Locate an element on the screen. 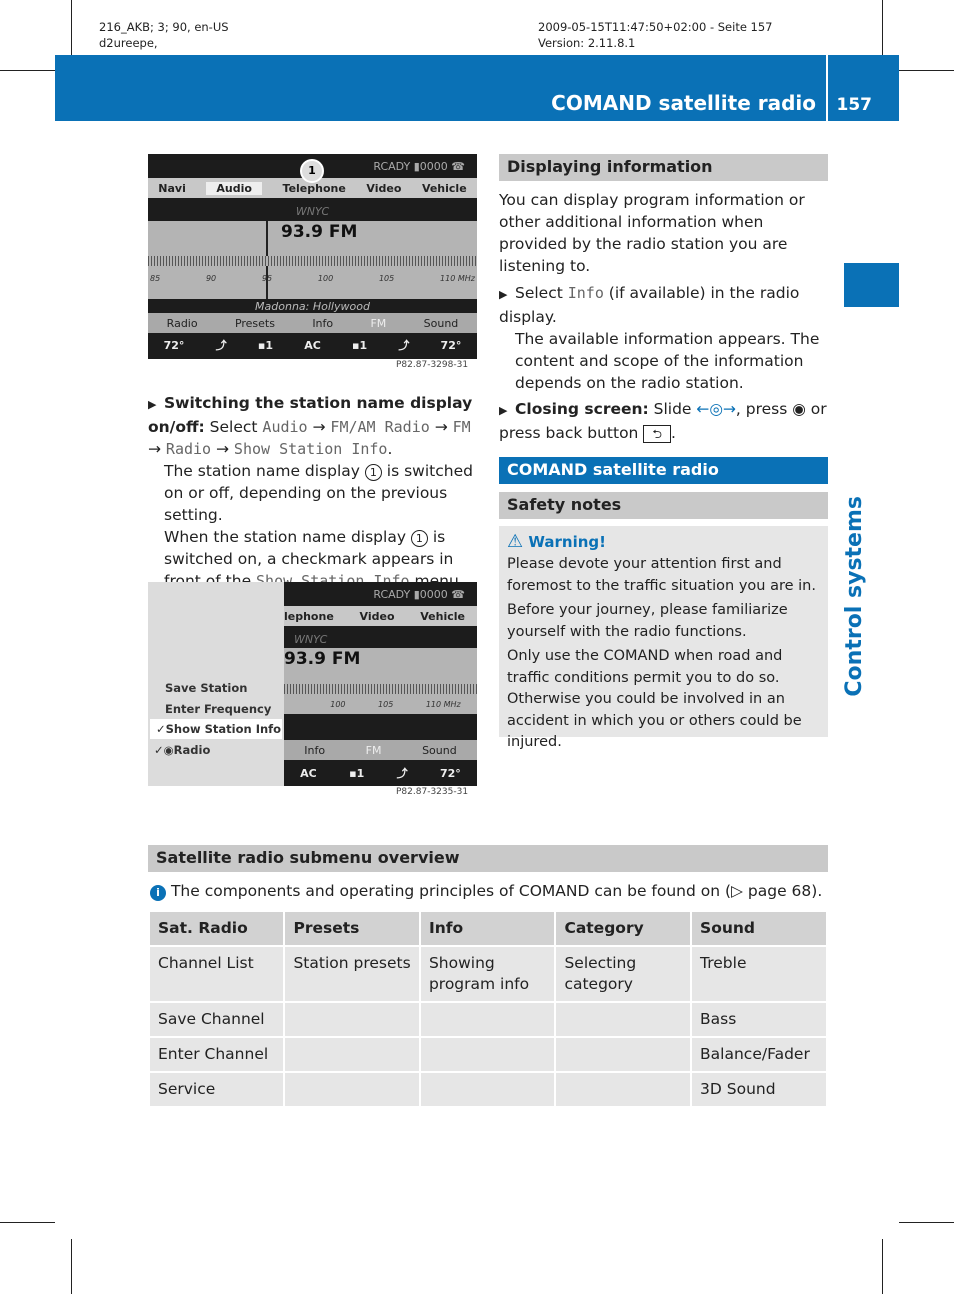  menu-path: Audio is located at coordinates (285, 427).